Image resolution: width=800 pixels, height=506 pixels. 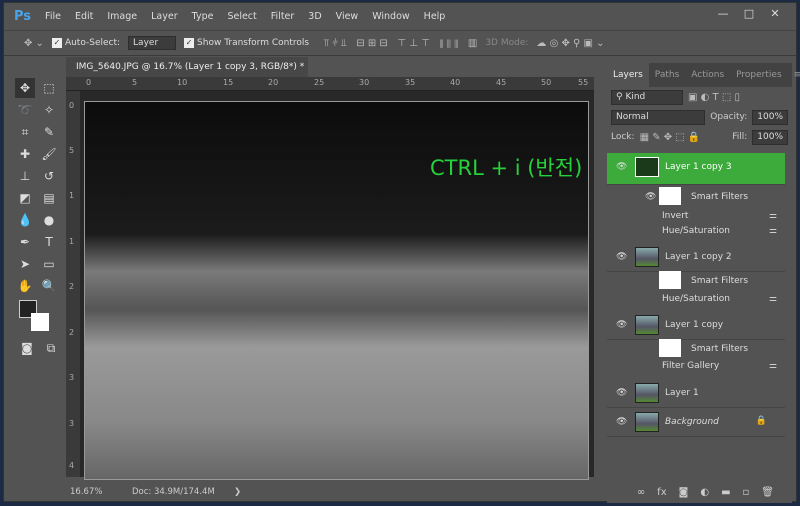 I want to click on panel-menu-icon: ≡, so click(x=794, y=75).